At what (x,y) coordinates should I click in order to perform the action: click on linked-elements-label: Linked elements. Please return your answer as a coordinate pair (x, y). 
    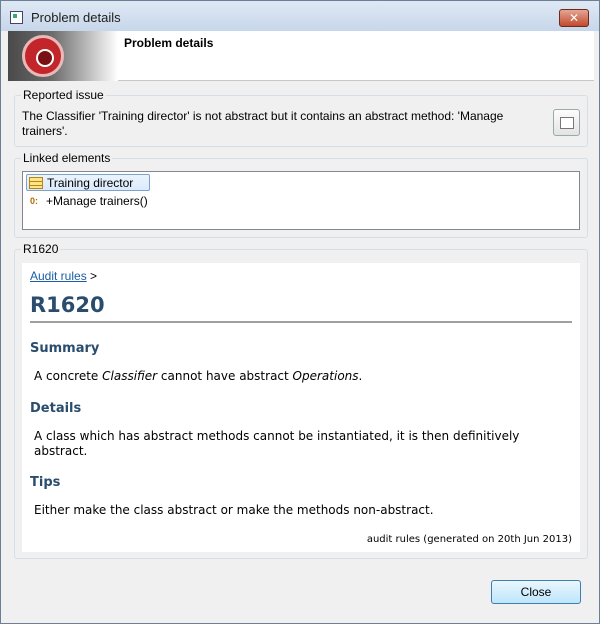
    Looking at the image, I should click on (67, 158).